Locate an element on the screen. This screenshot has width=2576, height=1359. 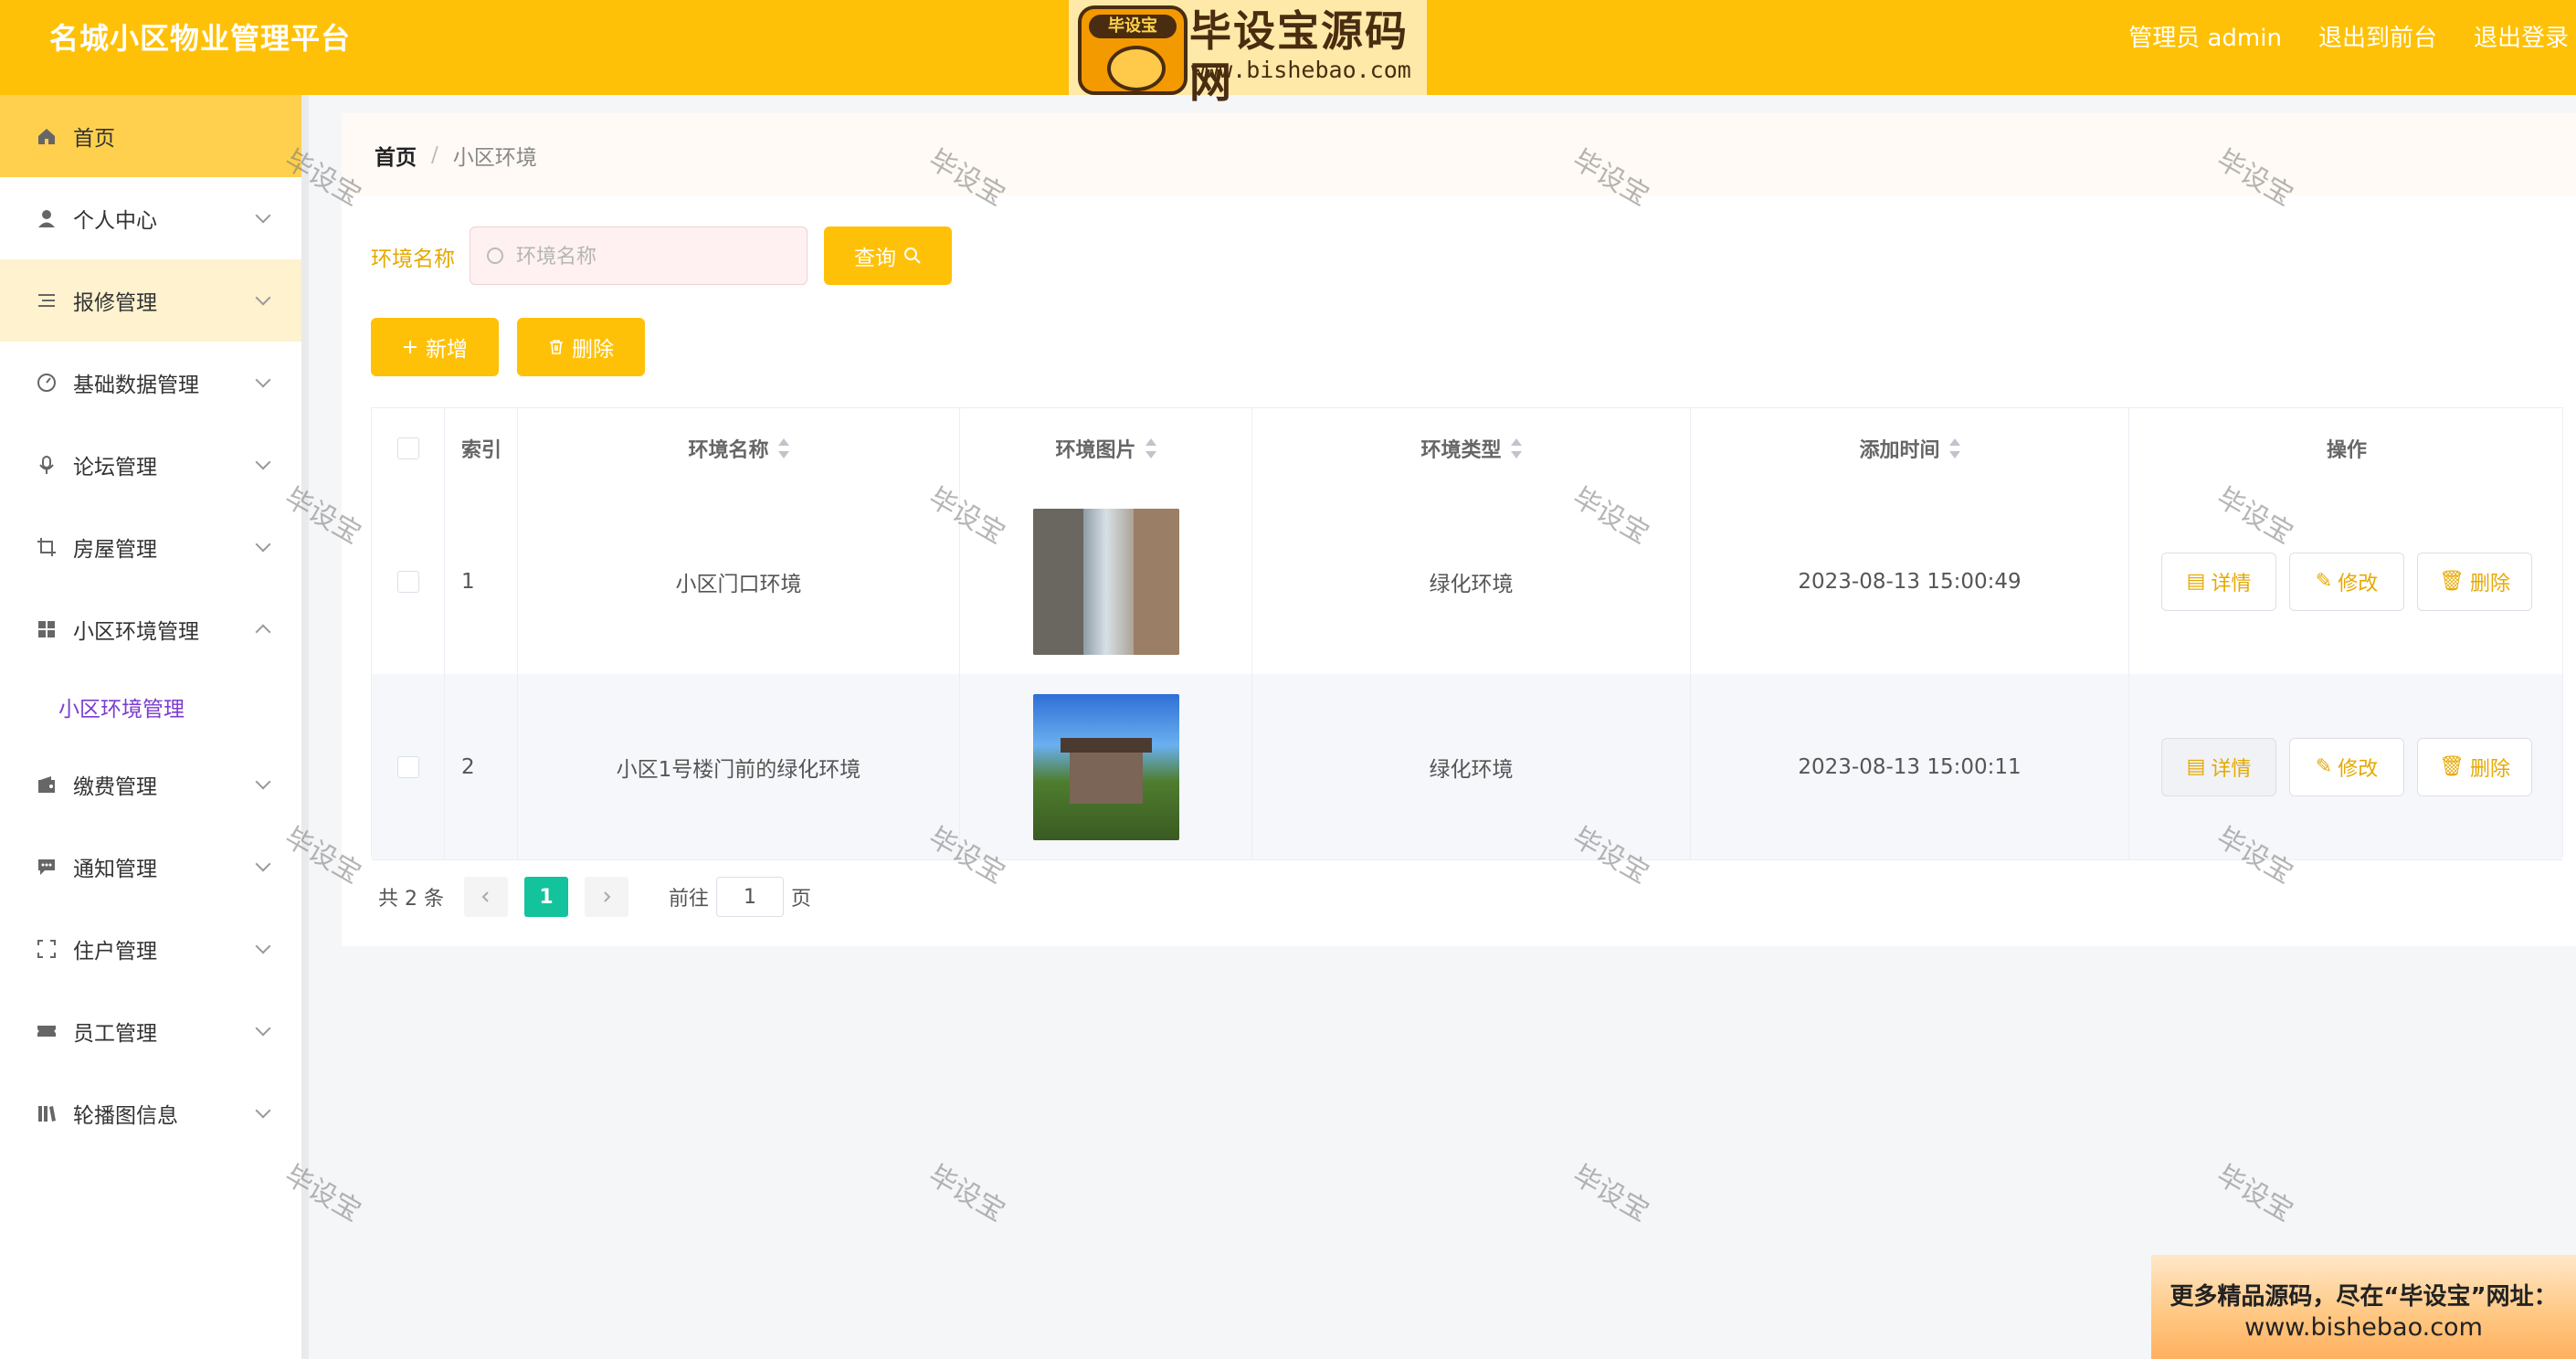
pagination-total: 共 2 条 is located at coordinates (411, 900).